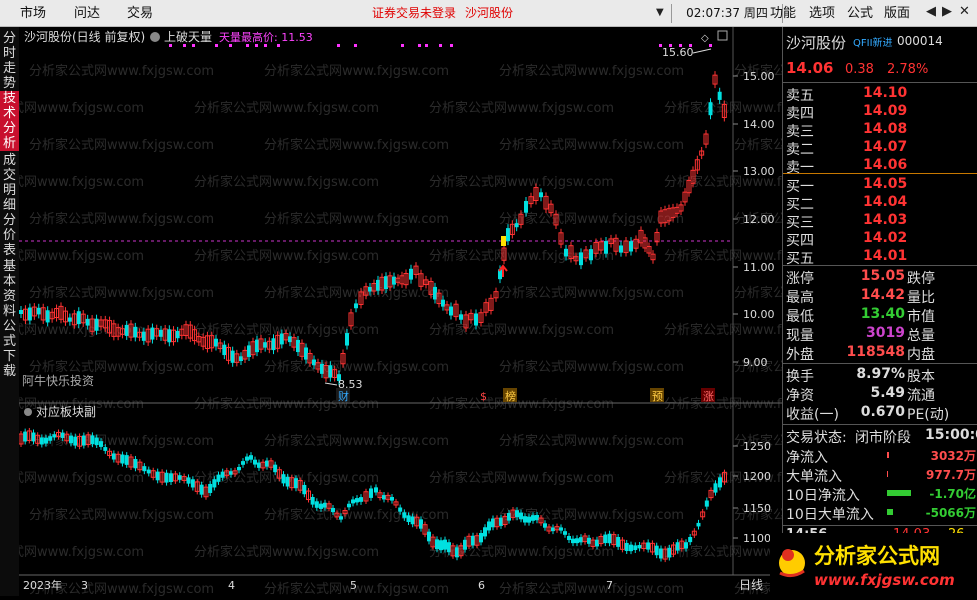 This screenshot has height=600, width=977. What do you see at coordinates (867, 566) in the screenshot?
I see `logo-graphic: 分析家公式网 www.fxjgsw.com` at bounding box center [867, 566].